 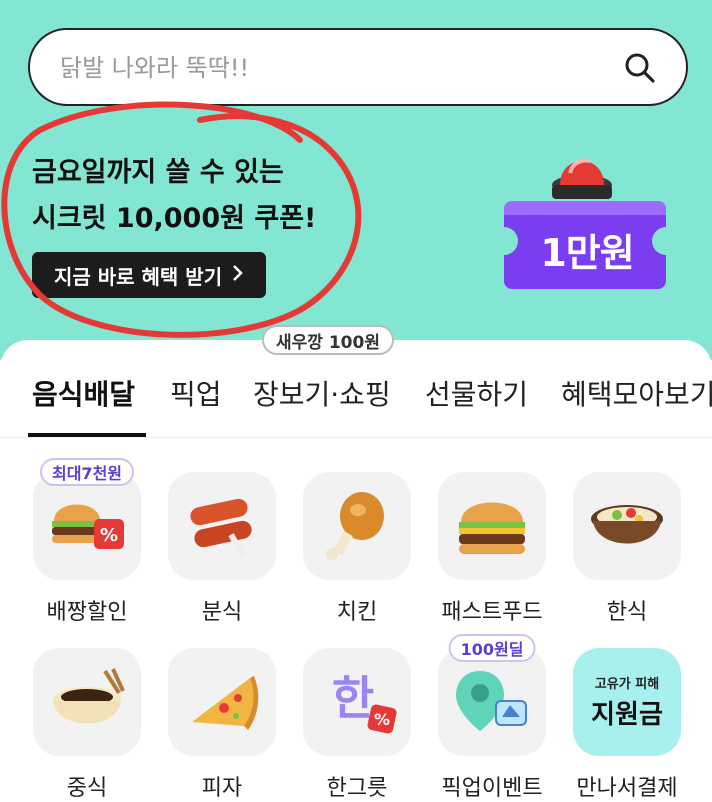 What do you see at coordinates (492, 612) in the screenshot?
I see `category-label: 패스트푸드` at bounding box center [492, 612].